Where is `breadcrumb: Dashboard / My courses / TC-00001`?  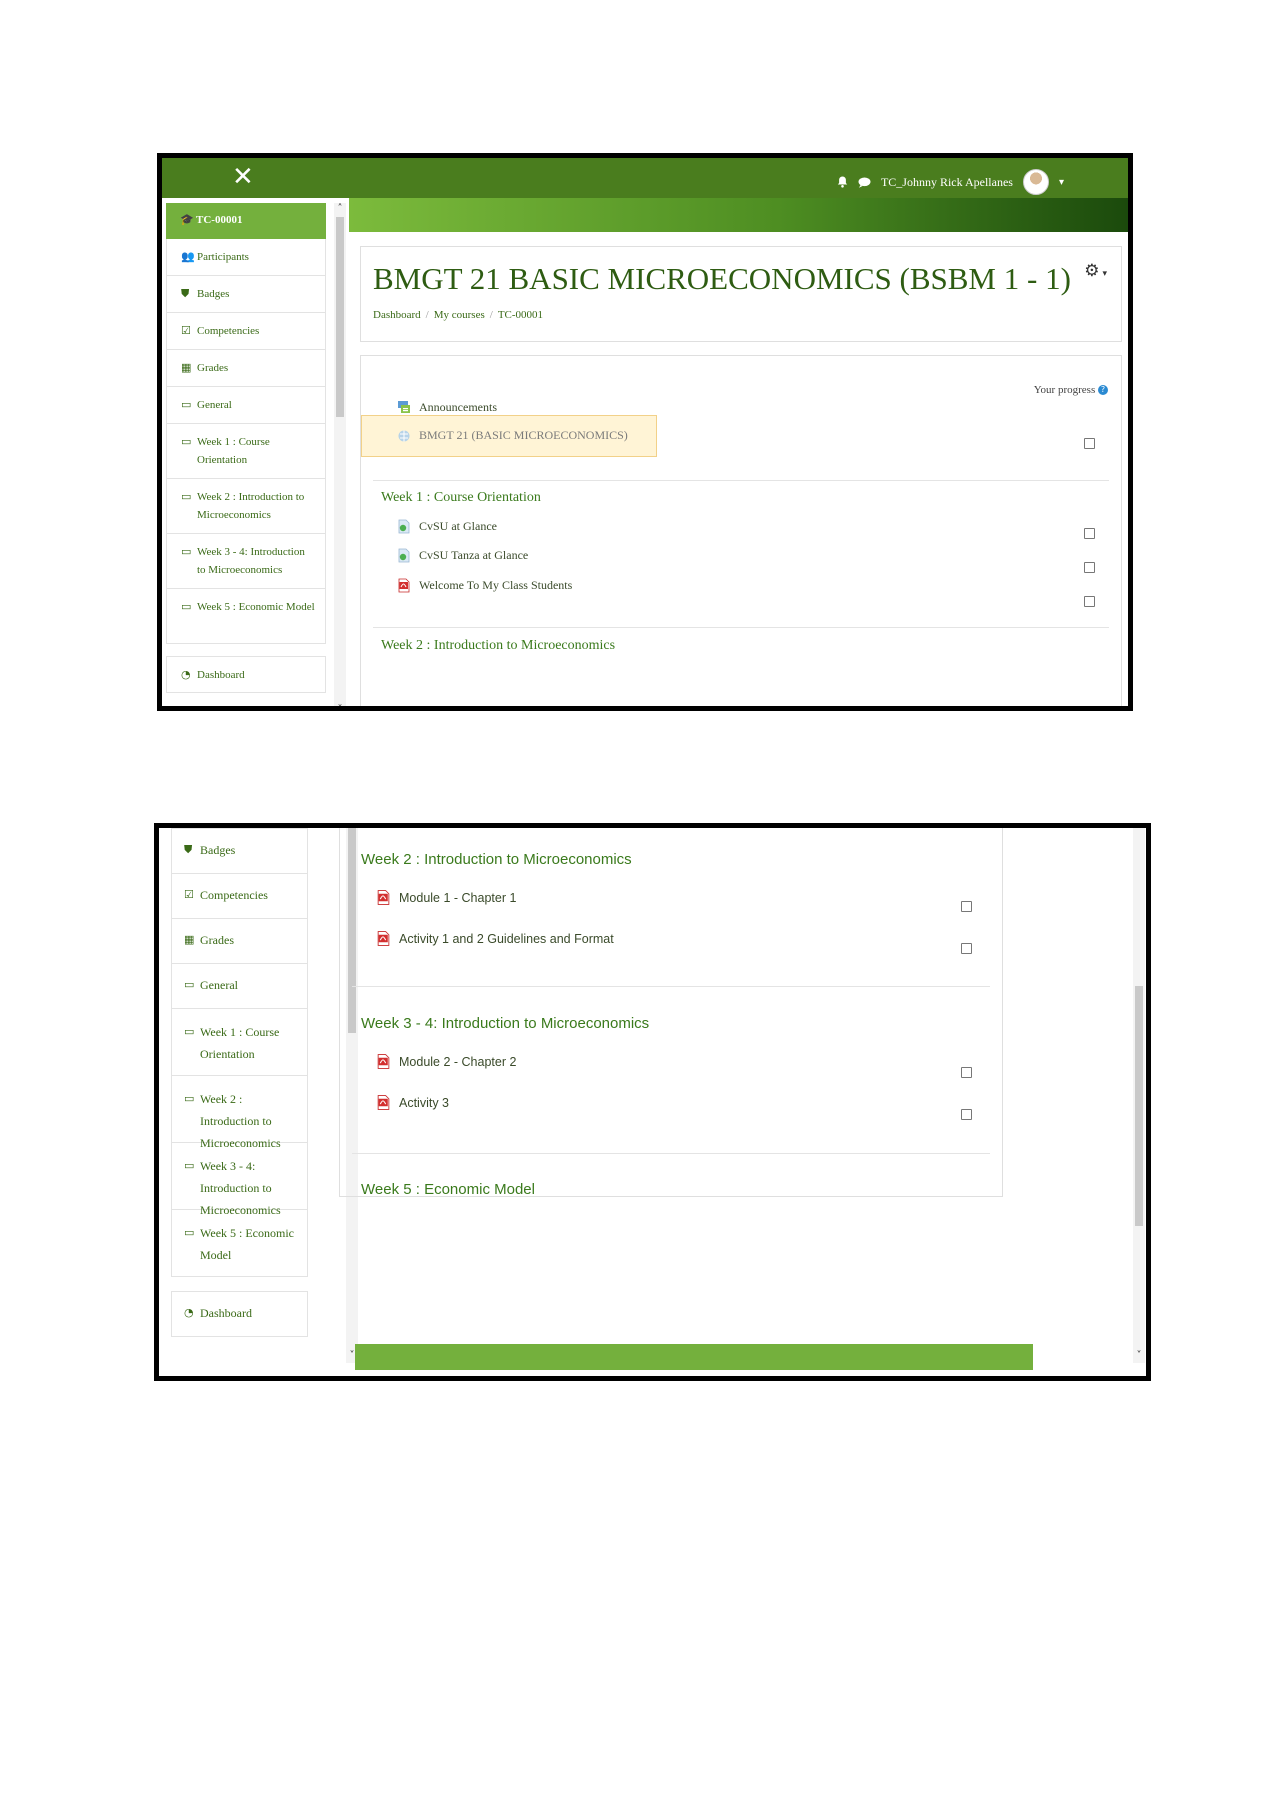
breadcrumb: Dashboard / My courses / TC-00001 is located at coordinates (458, 315).